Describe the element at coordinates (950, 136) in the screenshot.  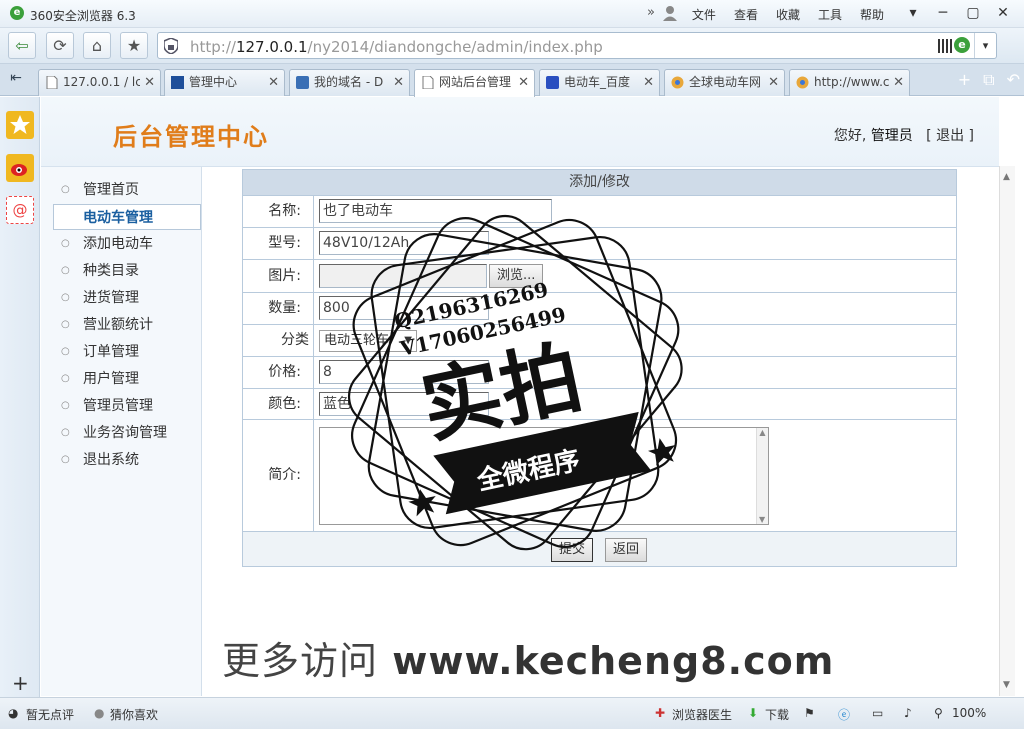
I see `logout-link: [ 退出 ]` at that location.